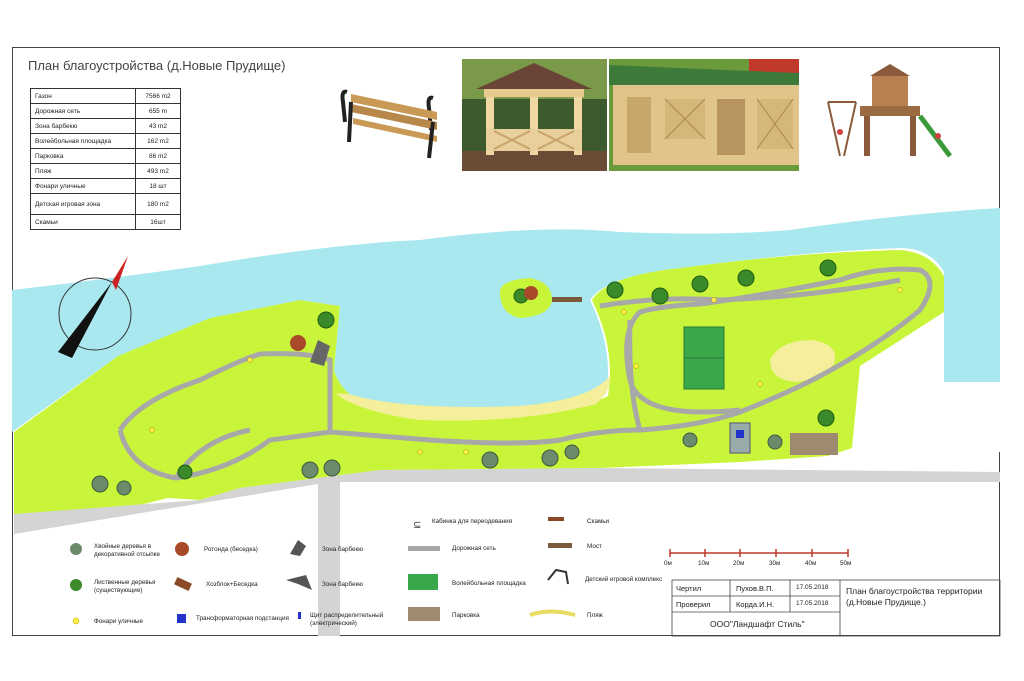  What do you see at coordinates (182, 549) in the screenshot?
I see `legend-rotunda-icon` at bounding box center [182, 549].